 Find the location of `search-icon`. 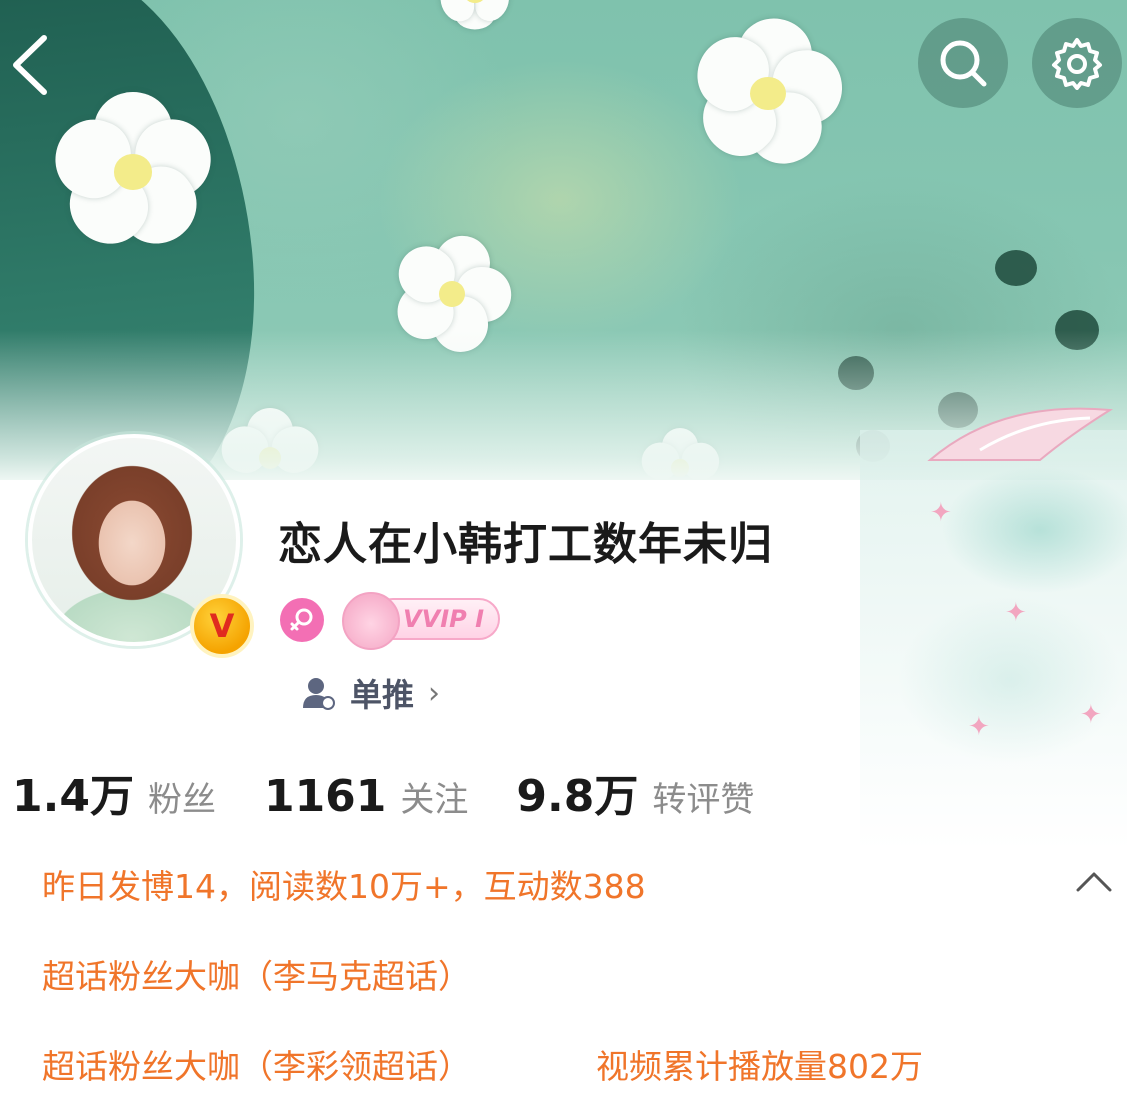

search-icon is located at coordinates (963, 63).